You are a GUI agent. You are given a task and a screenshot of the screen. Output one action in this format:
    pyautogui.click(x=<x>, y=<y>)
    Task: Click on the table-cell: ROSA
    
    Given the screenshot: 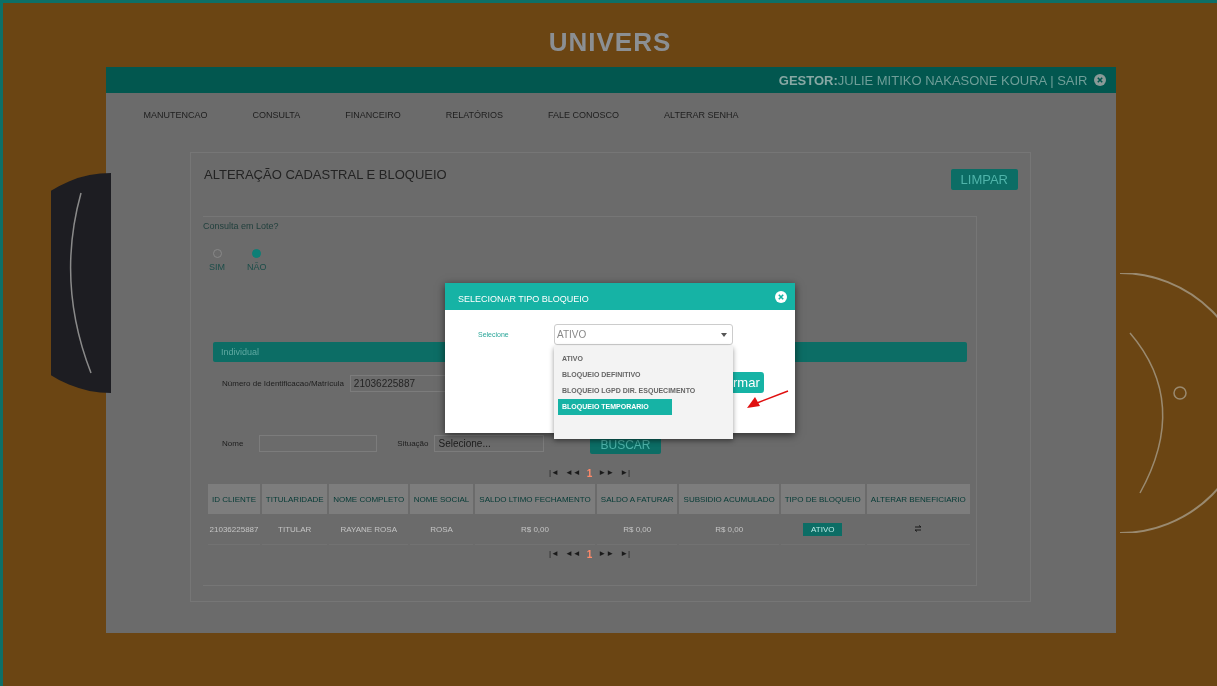 What is the action you would take?
    pyautogui.click(x=441, y=529)
    